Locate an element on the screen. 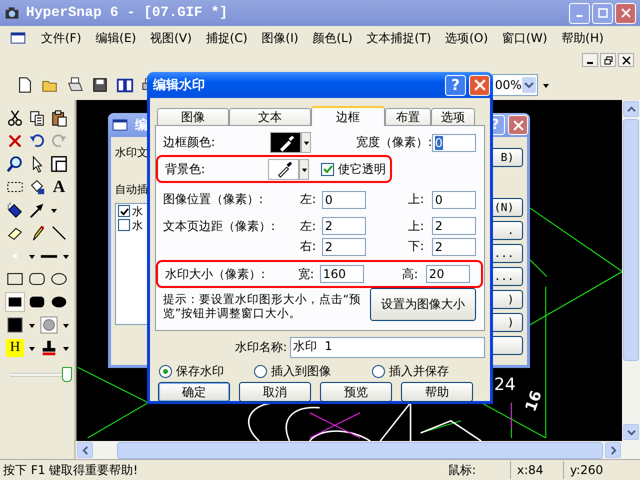  mouse-x: x:84 is located at coordinates (536, 470).